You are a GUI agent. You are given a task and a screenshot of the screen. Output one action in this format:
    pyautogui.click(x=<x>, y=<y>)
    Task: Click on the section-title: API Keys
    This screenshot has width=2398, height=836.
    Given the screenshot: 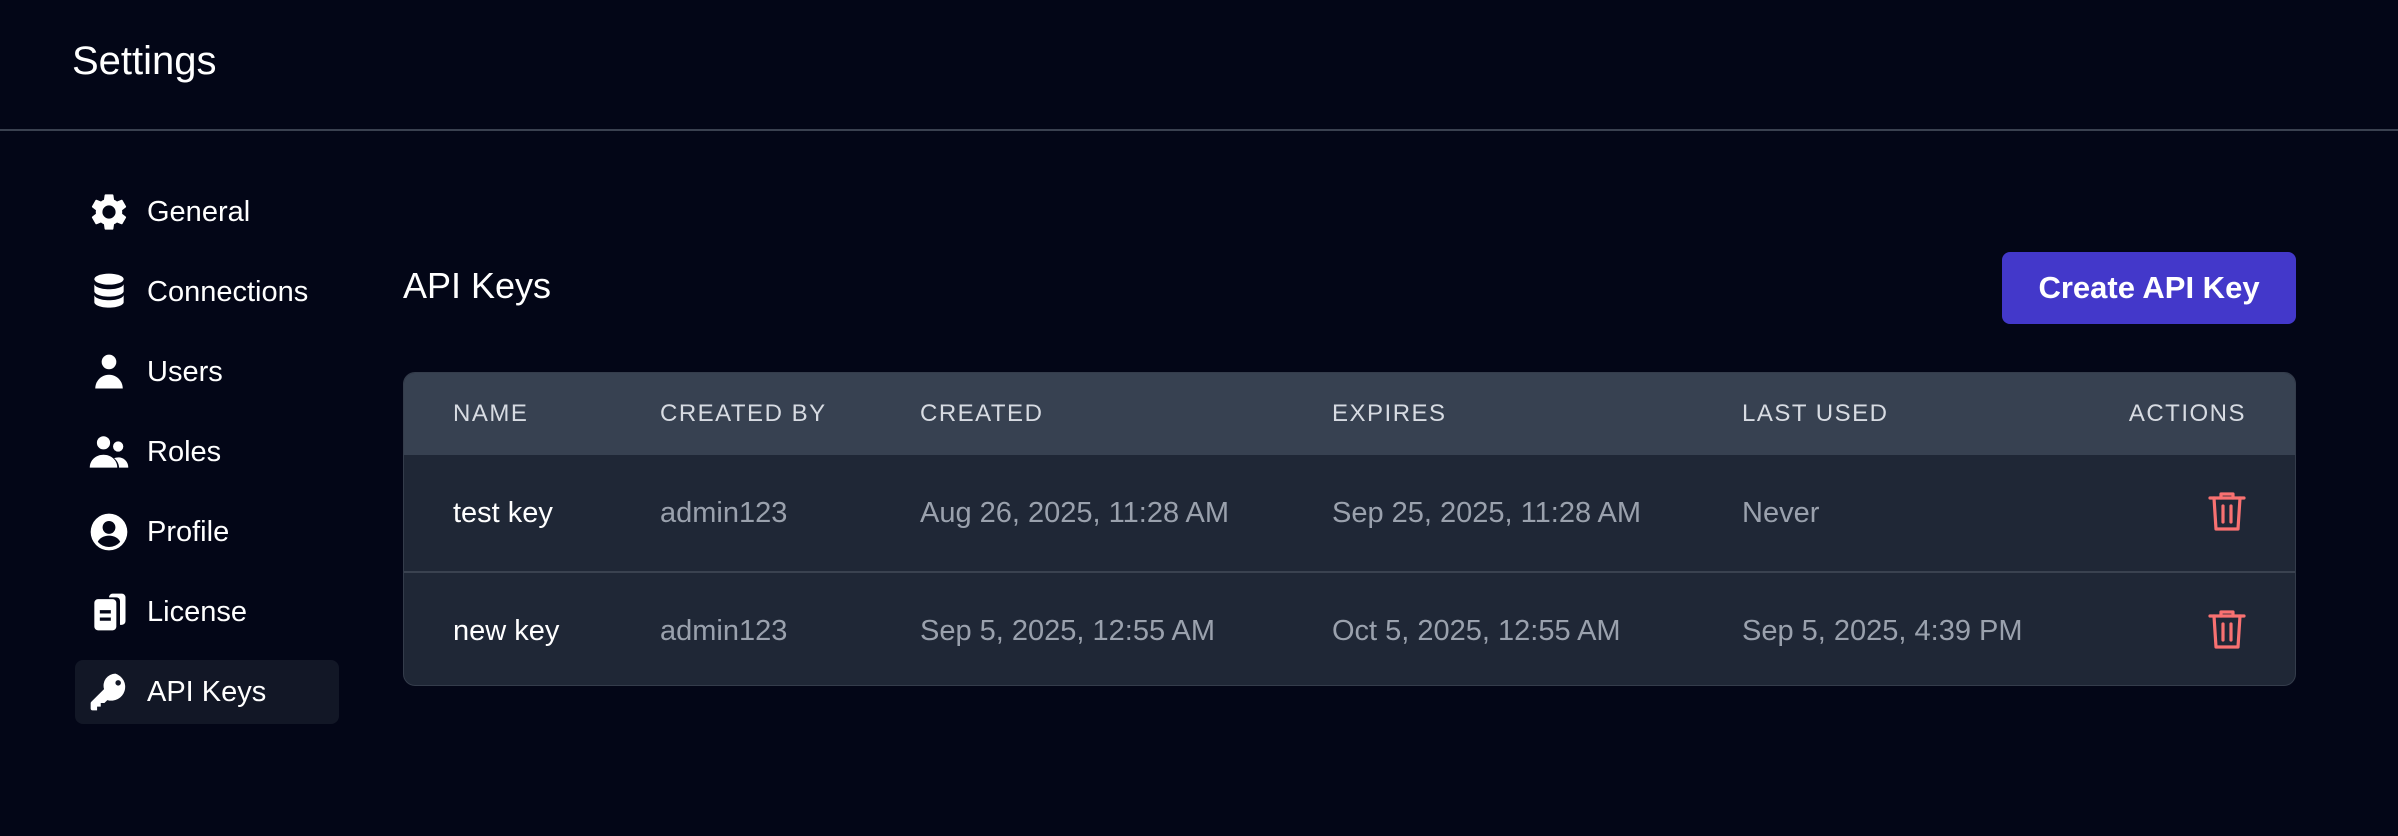 What is the action you would take?
    pyautogui.click(x=477, y=285)
    